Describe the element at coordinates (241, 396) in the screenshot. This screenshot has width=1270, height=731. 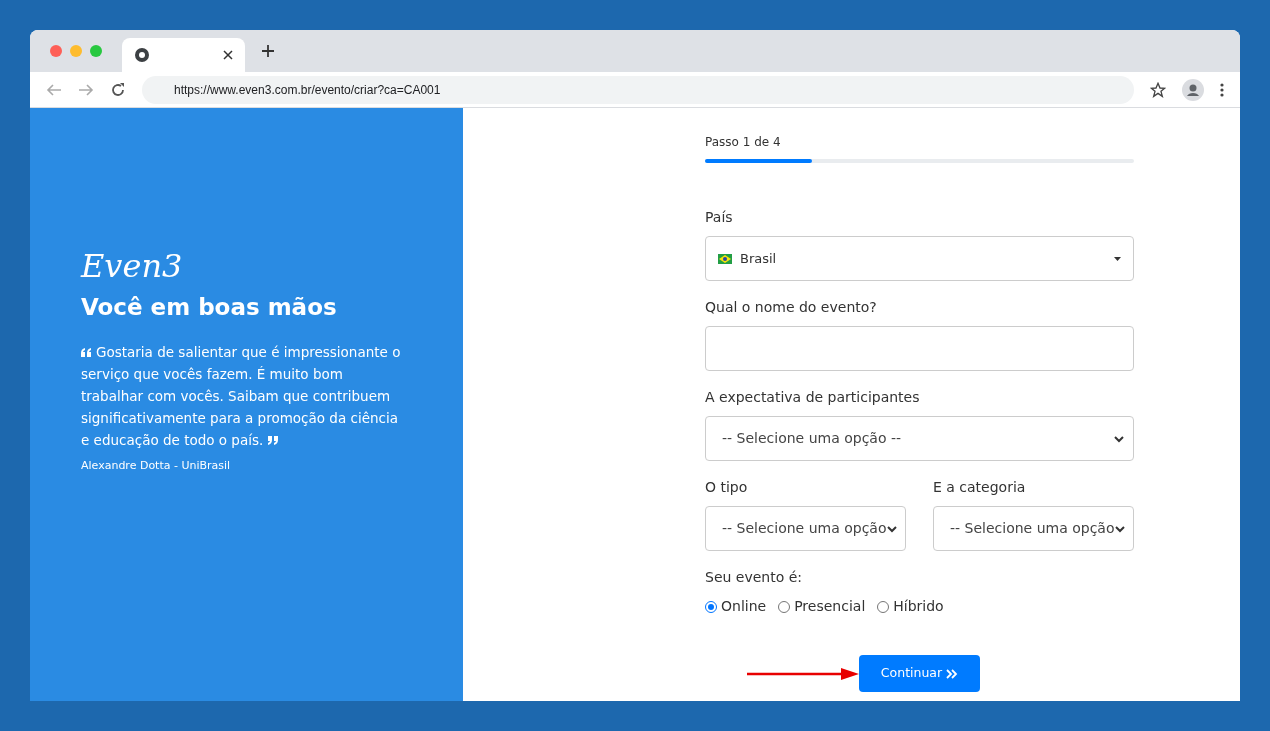
I see `testimonial-quote: Gostaria de salientar que é impressionante o serviço que vocês fazem. É muito bom trabalhar com vocês. Saibam que contribuem significativamente para a promoção da ciência e educação de todo o país.` at that location.